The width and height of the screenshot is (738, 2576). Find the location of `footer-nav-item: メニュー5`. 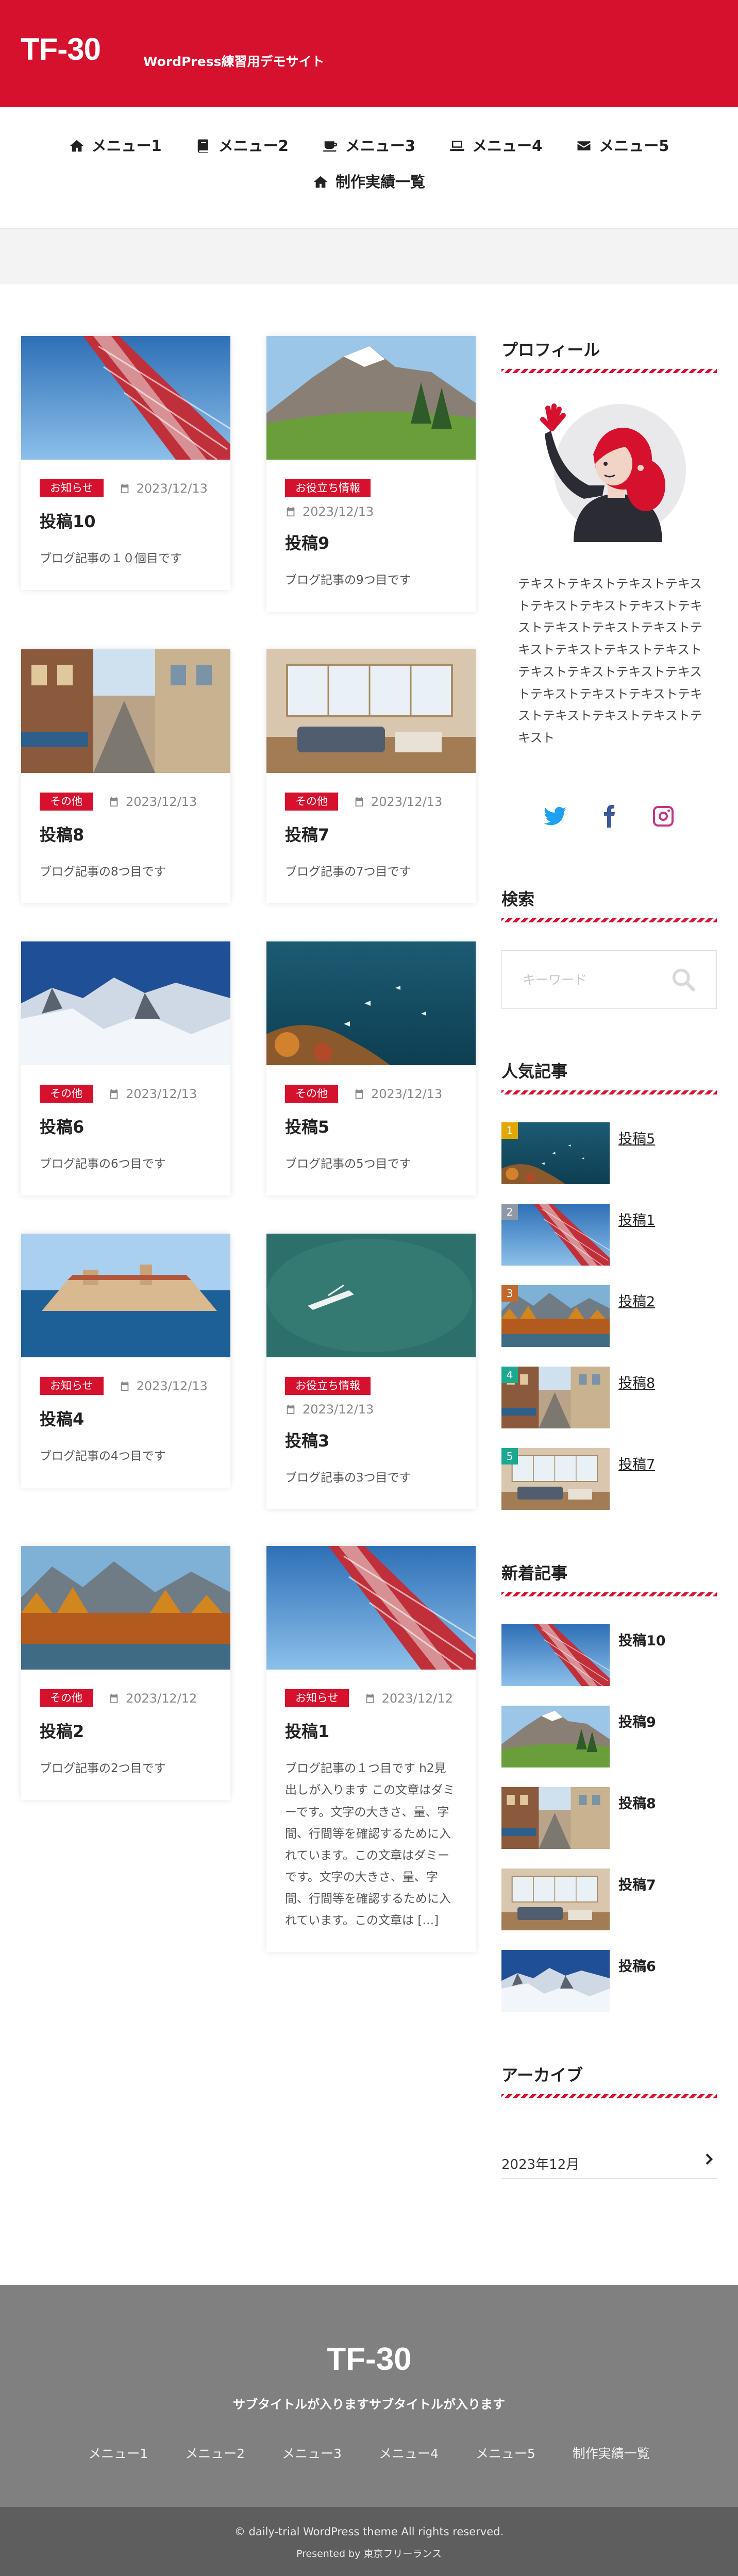

footer-nav-item: メニュー5 is located at coordinates (505, 2453).